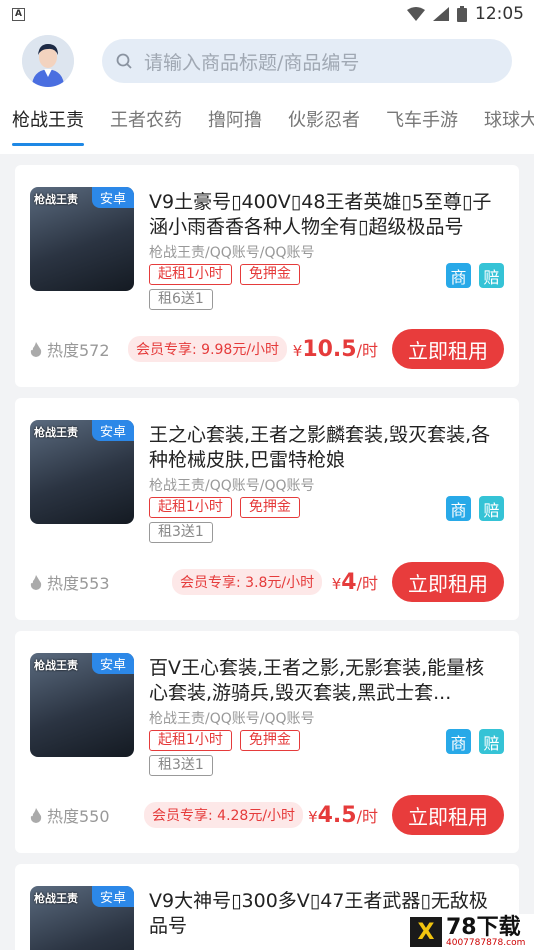 This screenshot has height=950, width=534. Describe the element at coordinates (426, 932) in the screenshot. I see `watermark-logo: X` at that location.